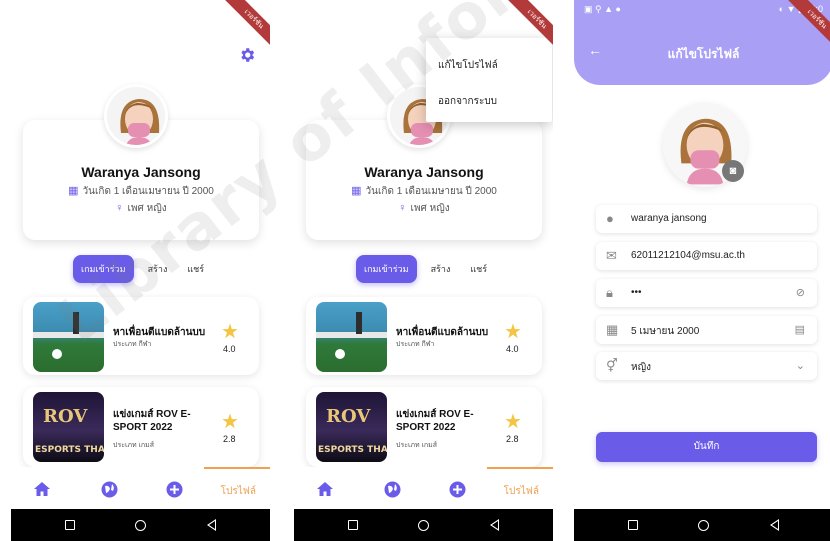 Image resolution: width=830 pixels, height=541 pixels. I want to click on lock-icon: 🔒︎, so click(609, 292).